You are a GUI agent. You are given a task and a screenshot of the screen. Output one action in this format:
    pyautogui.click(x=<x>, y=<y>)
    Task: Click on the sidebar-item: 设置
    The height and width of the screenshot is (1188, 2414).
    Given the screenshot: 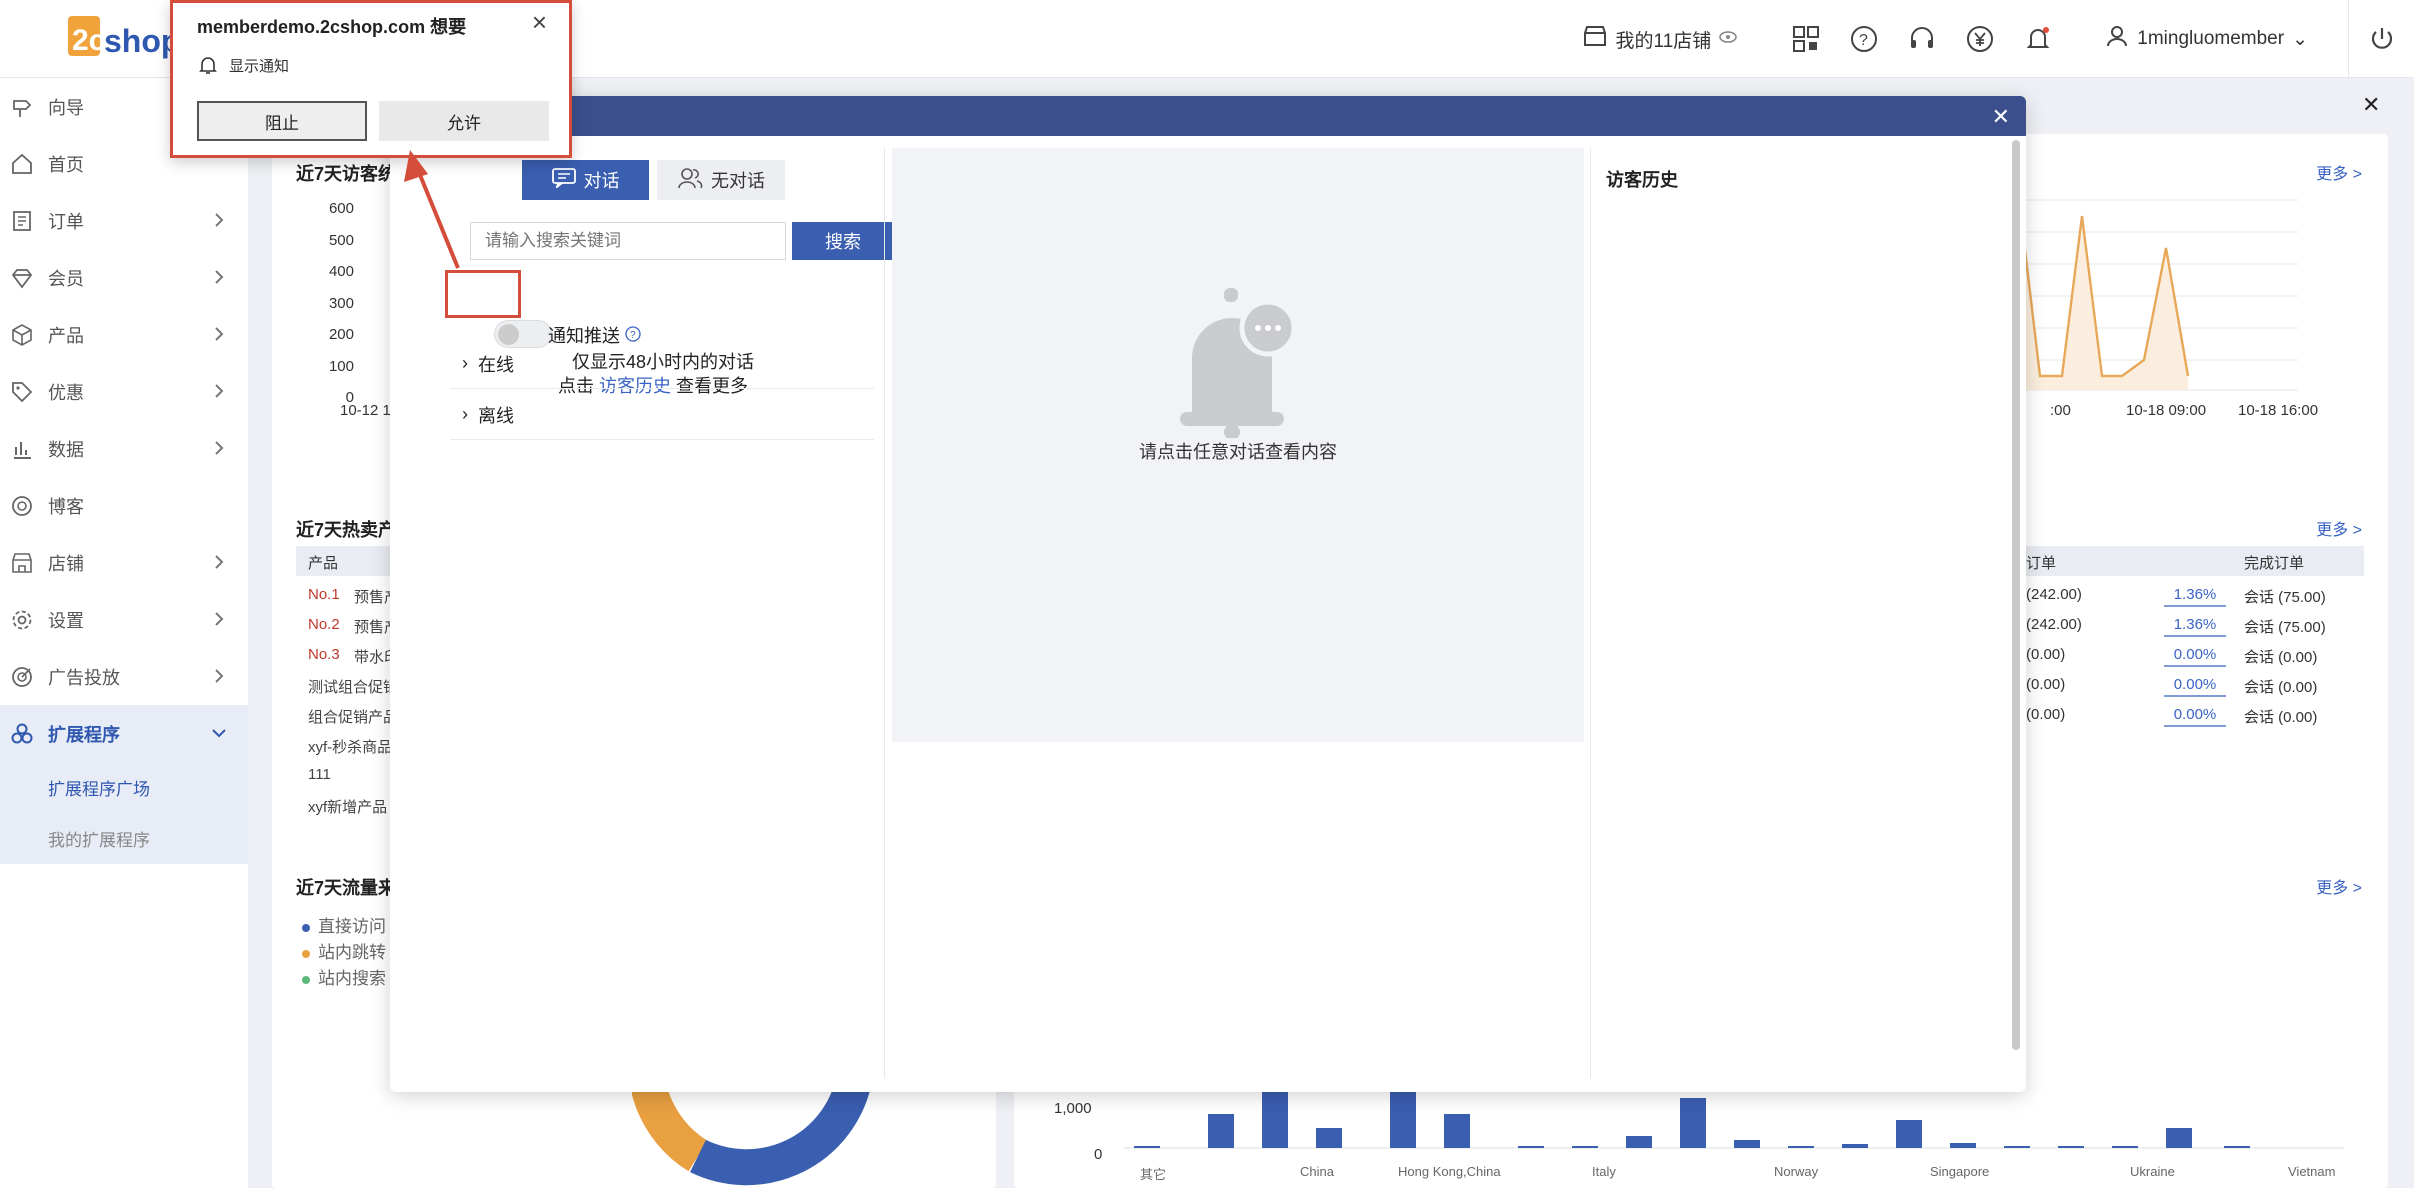 What is the action you would take?
    pyautogui.click(x=124, y=619)
    